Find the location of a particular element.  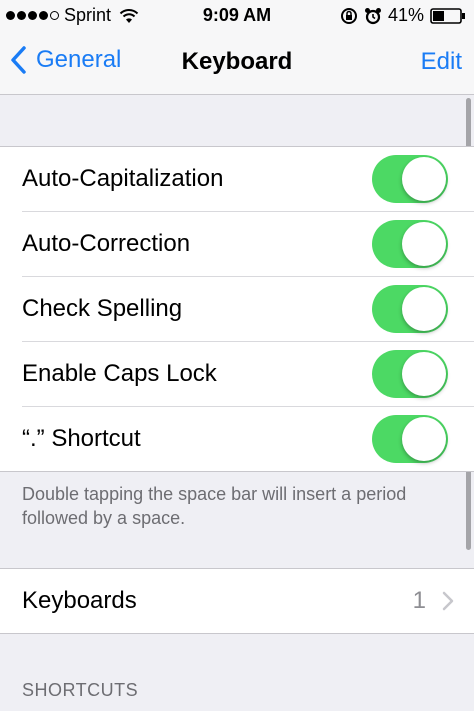

setting-label: Check Spelling is located at coordinates (102, 308).